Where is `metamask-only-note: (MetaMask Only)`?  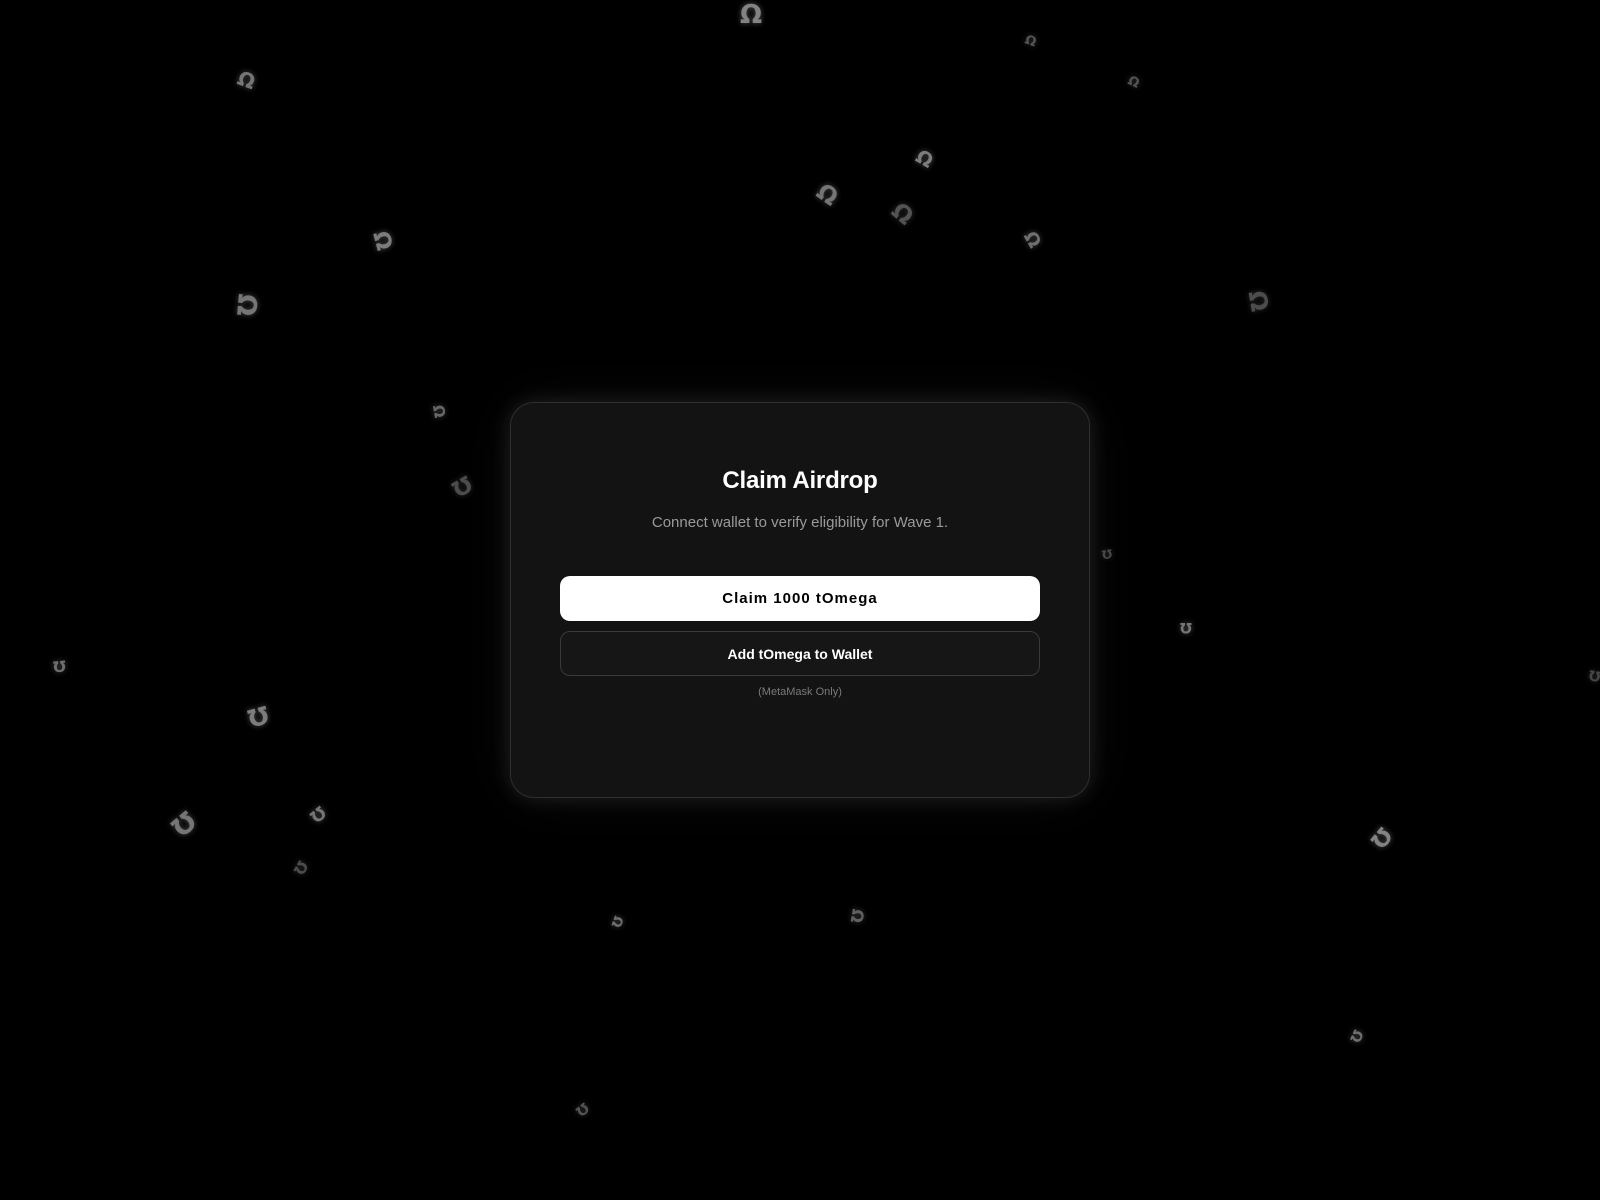 metamask-only-note: (MetaMask Only) is located at coordinates (800, 692).